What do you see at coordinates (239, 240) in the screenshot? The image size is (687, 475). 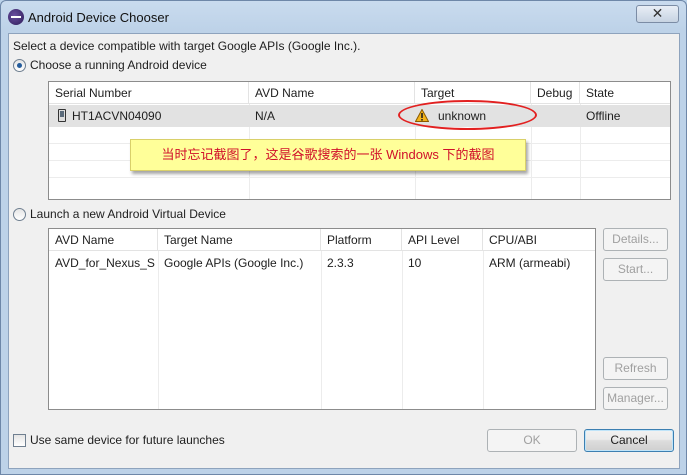 I see `col-target-name: Target Name` at bounding box center [239, 240].